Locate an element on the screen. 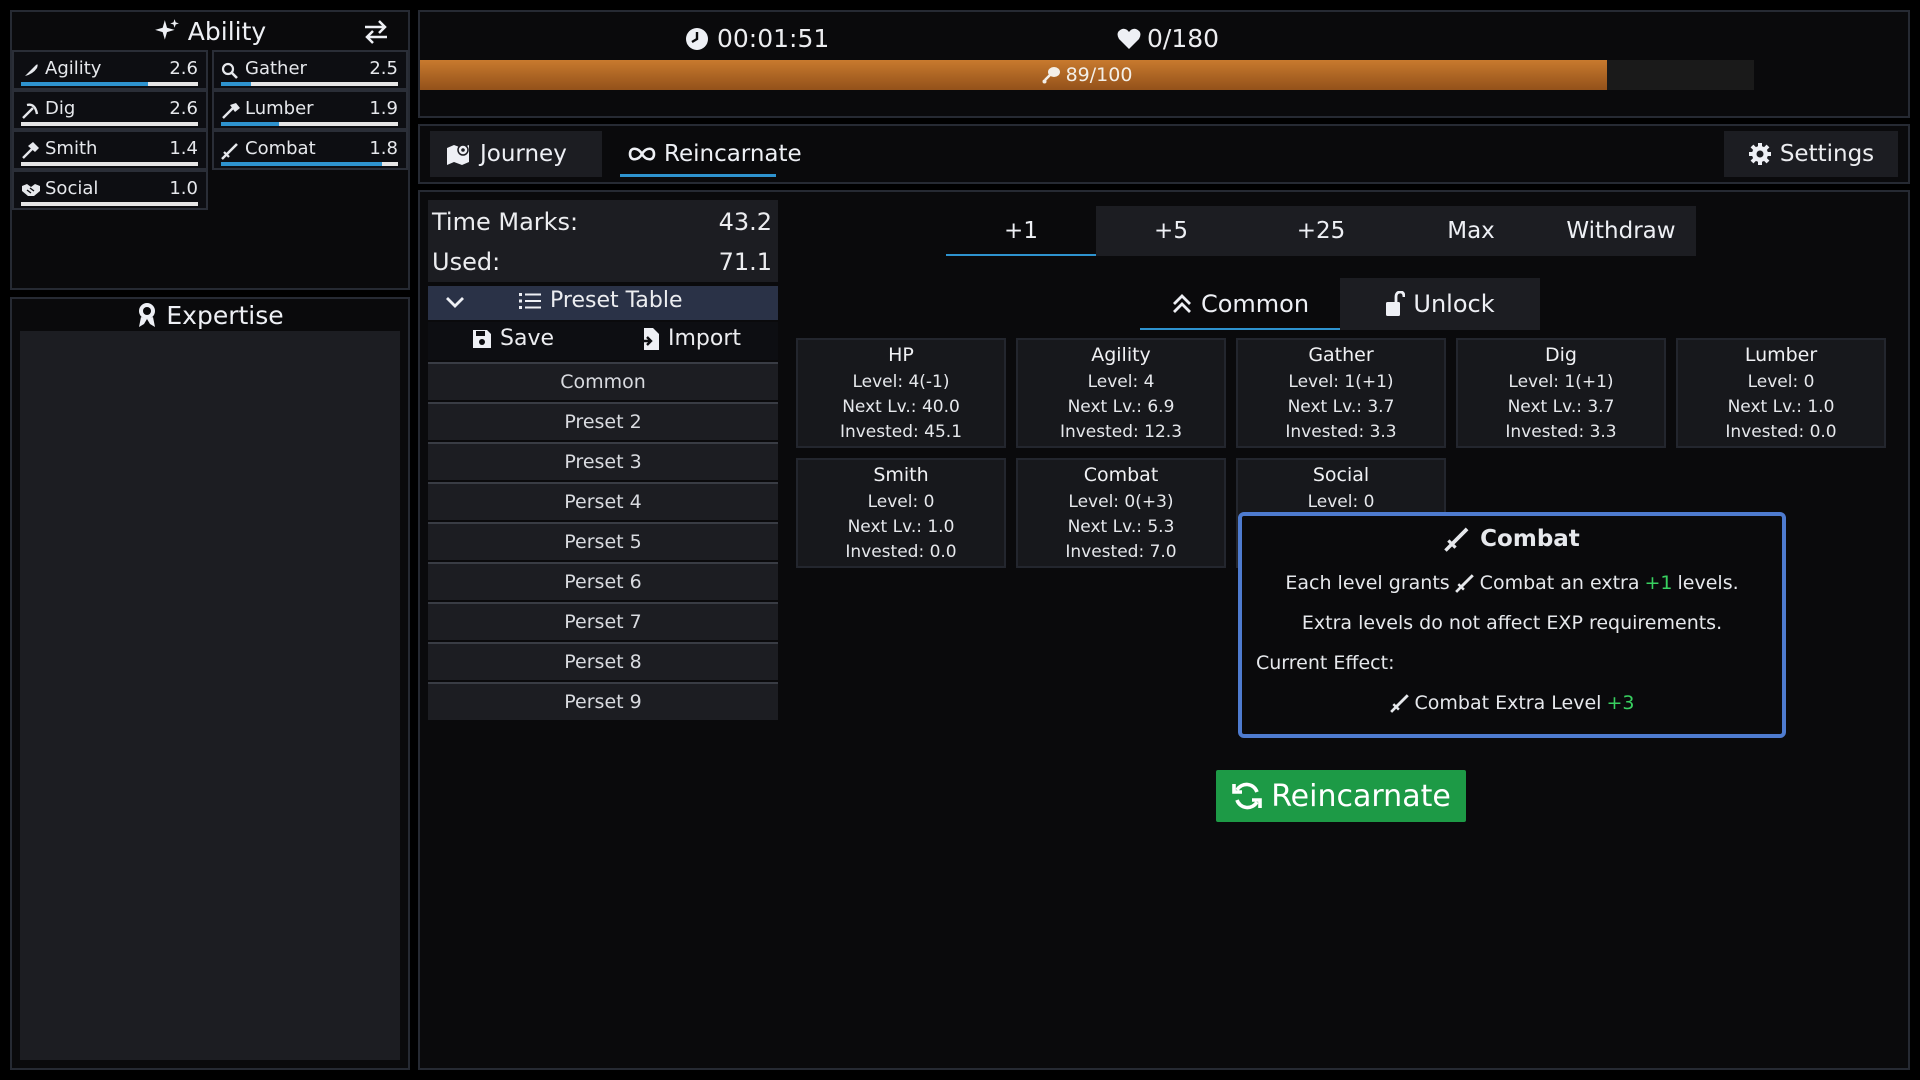 This screenshot has height=1080, width=1920. stamina-label: 89/100 is located at coordinates (1087, 75).